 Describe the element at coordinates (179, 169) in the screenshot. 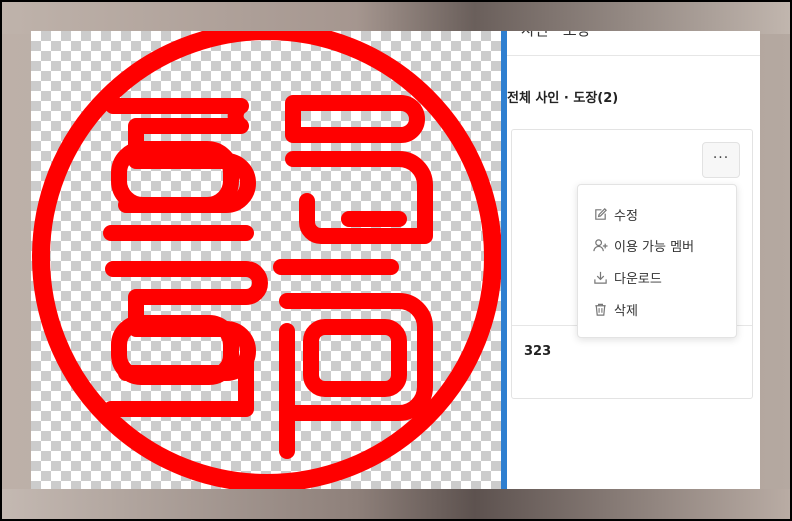

I see `stamp-glyph-top-left` at that location.